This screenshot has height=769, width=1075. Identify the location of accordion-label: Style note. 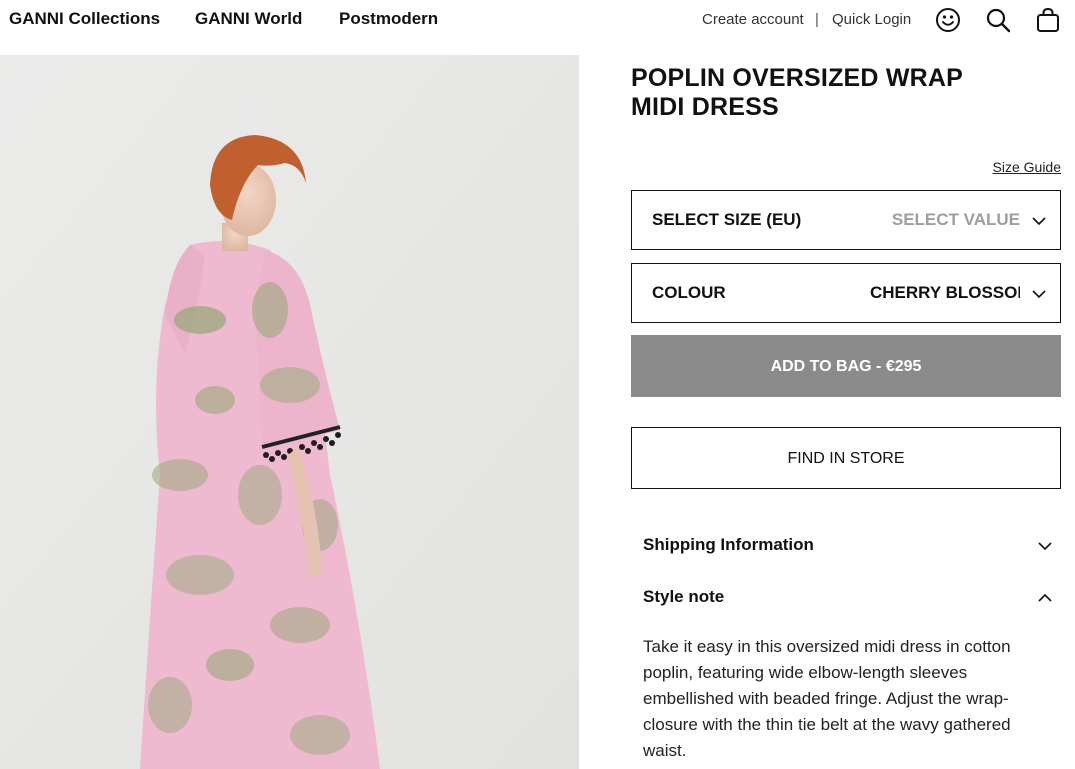
(684, 596).